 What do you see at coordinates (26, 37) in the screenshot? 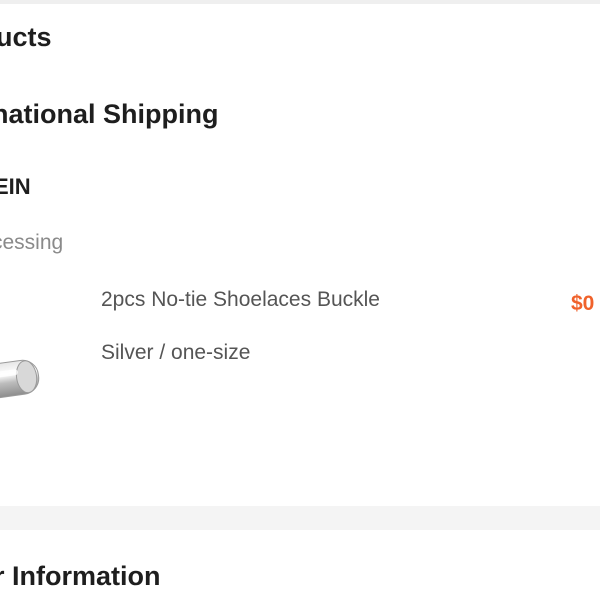
I see `products-section-title: ucts` at bounding box center [26, 37].